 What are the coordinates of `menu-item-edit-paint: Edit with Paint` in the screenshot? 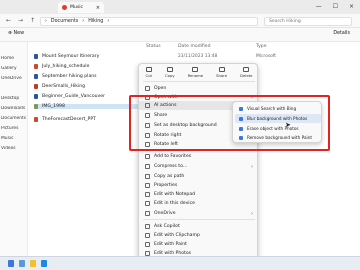 It's located at (199, 244).